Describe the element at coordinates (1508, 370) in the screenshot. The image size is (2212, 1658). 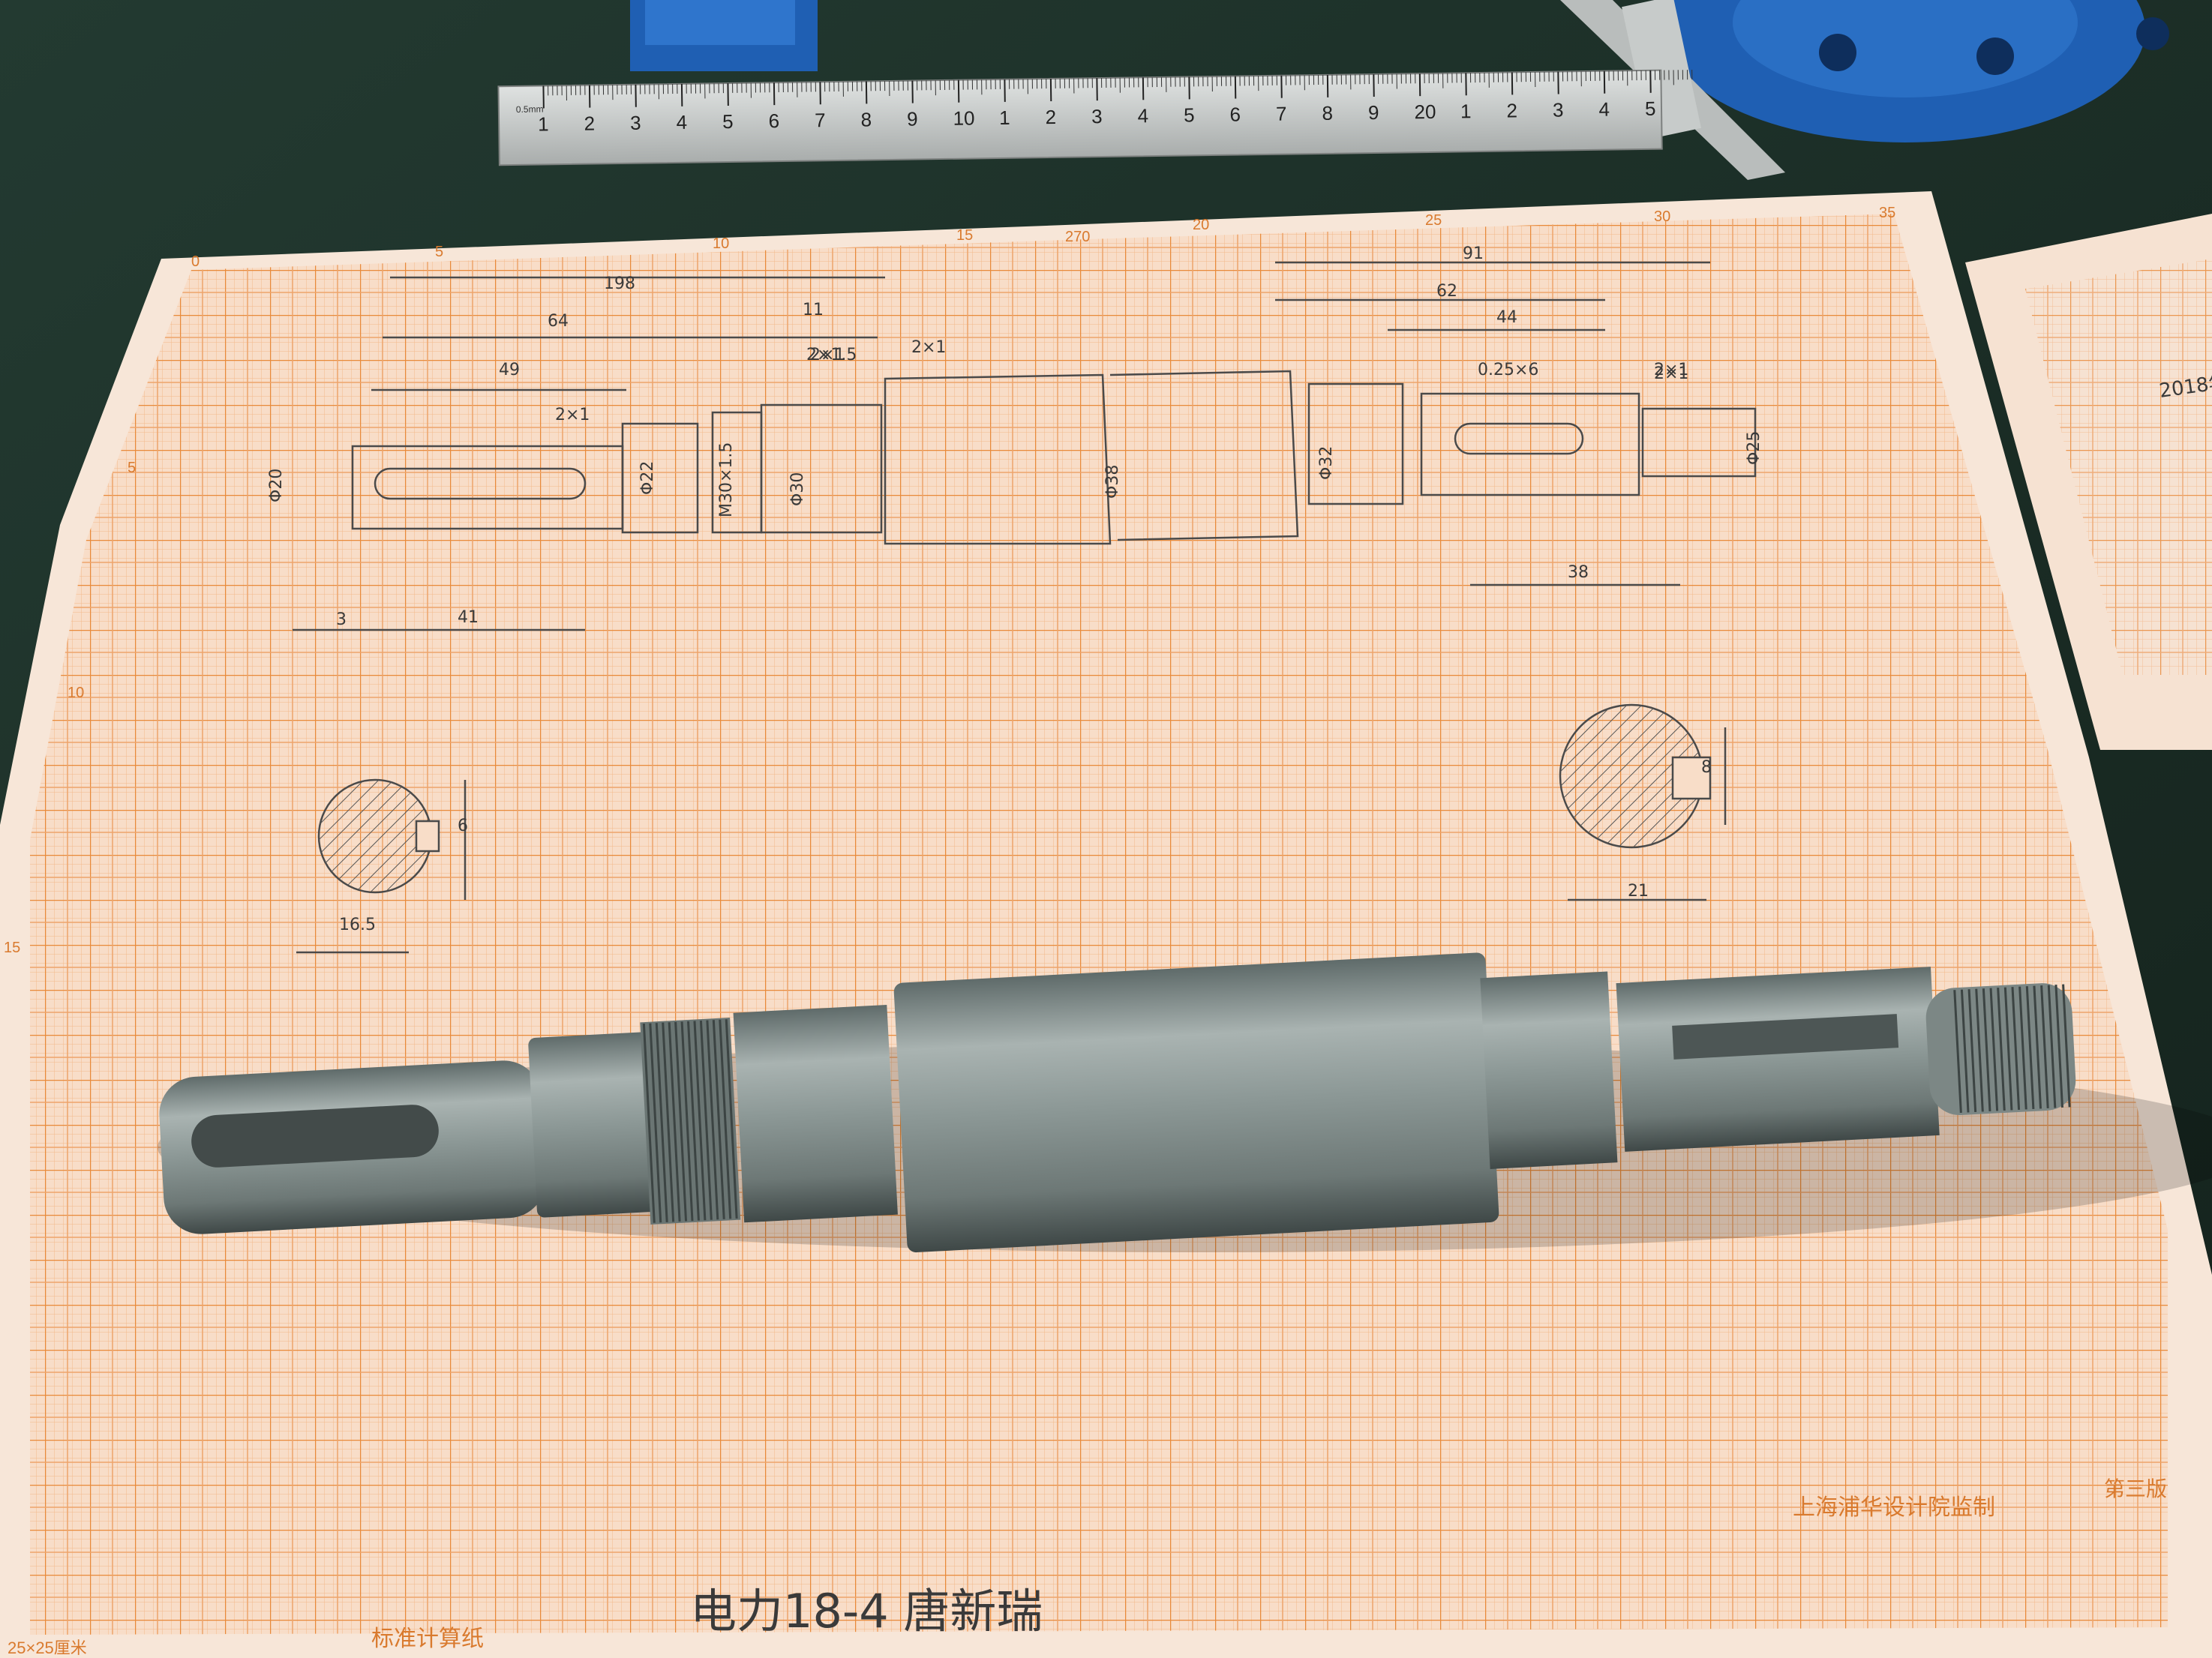
I see `dimension-label-d025x6: 0.25×6` at that location.